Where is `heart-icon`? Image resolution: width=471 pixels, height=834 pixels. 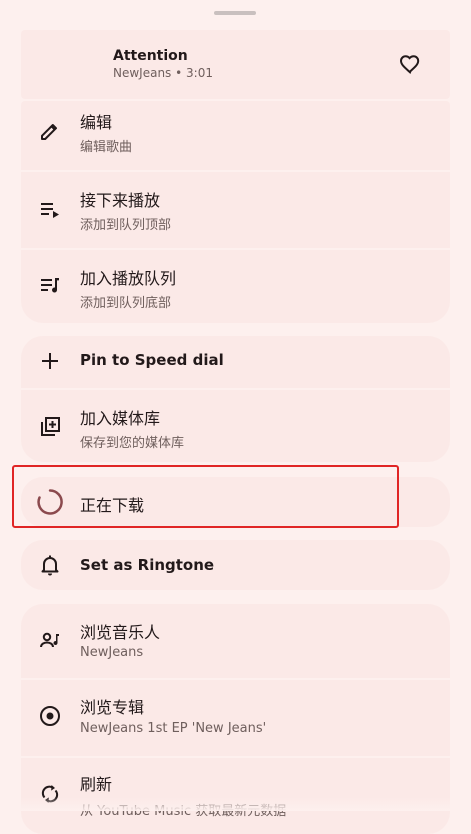
heart-icon is located at coordinates (410, 64).